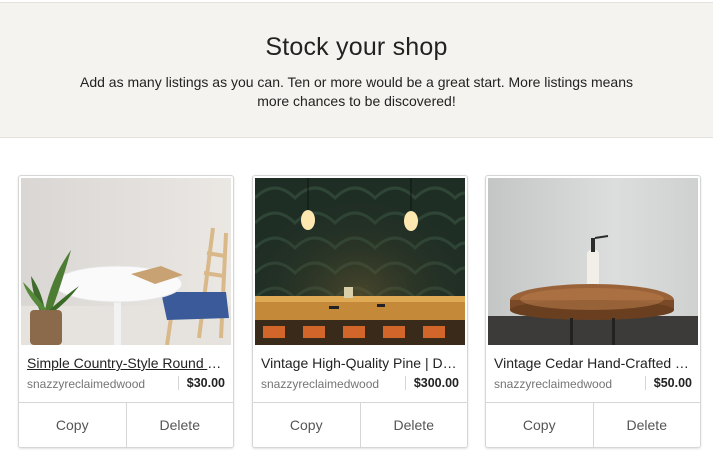  I want to click on cedar-table-photo, so click(593, 261).